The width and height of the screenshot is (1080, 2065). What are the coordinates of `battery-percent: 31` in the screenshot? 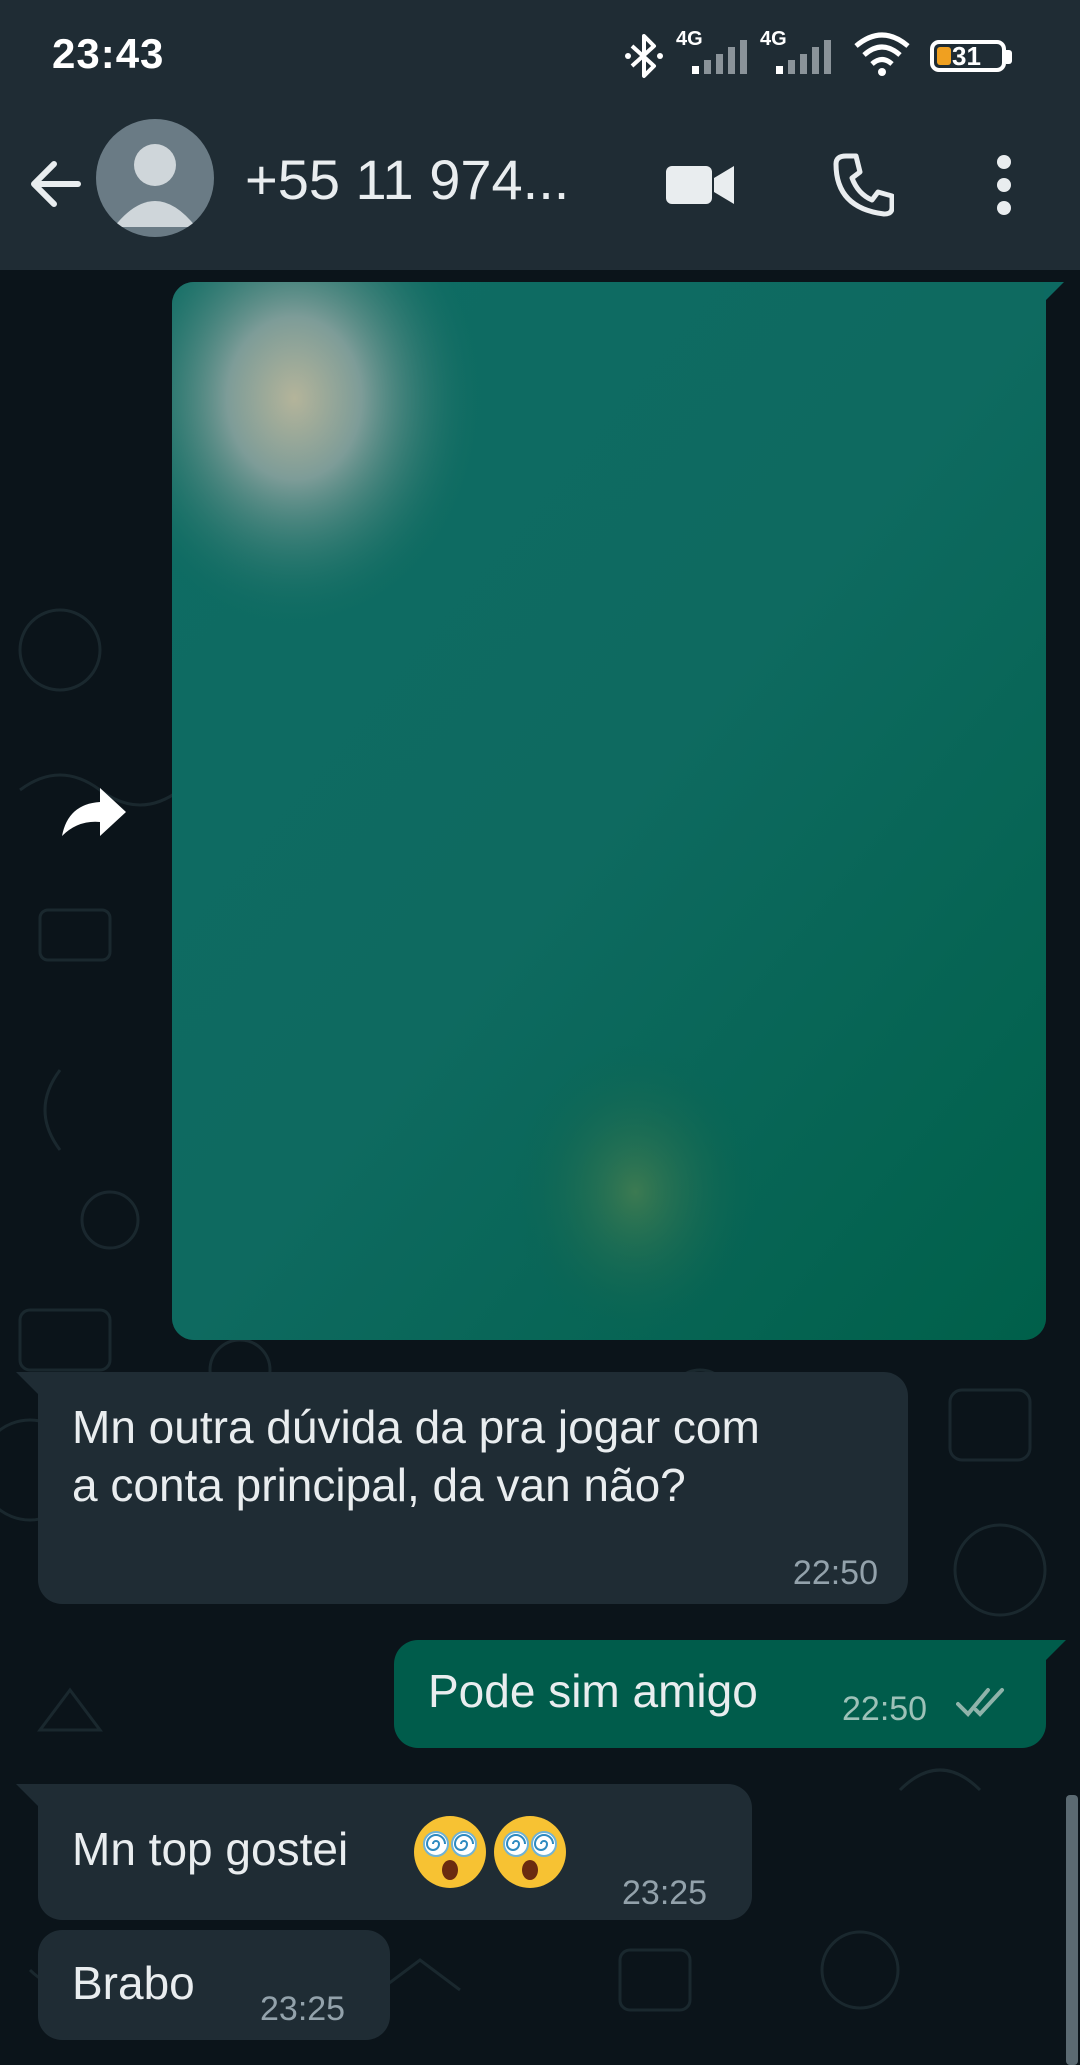 It's located at (966, 56).